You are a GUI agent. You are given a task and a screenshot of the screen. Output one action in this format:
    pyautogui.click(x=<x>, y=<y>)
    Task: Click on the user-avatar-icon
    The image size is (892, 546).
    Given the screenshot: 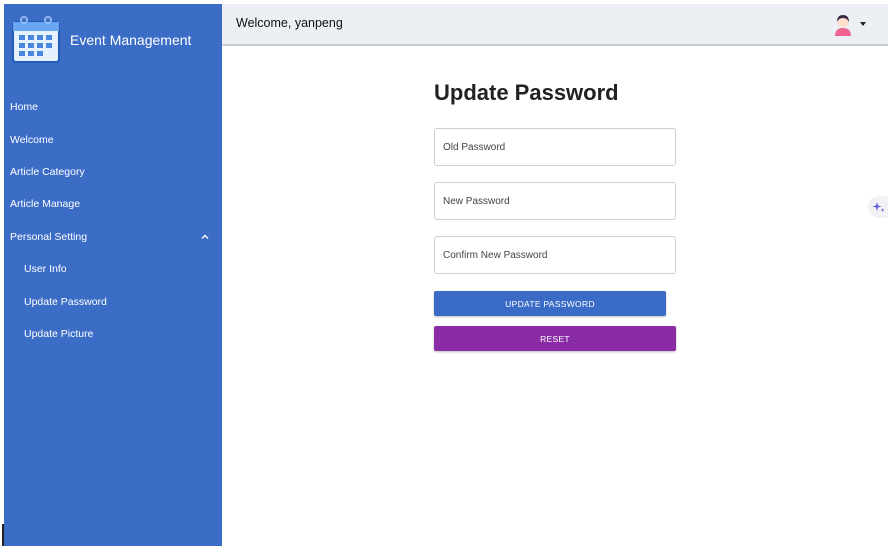 What is the action you would take?
    pyautogui.click(x=843, y=25)
    